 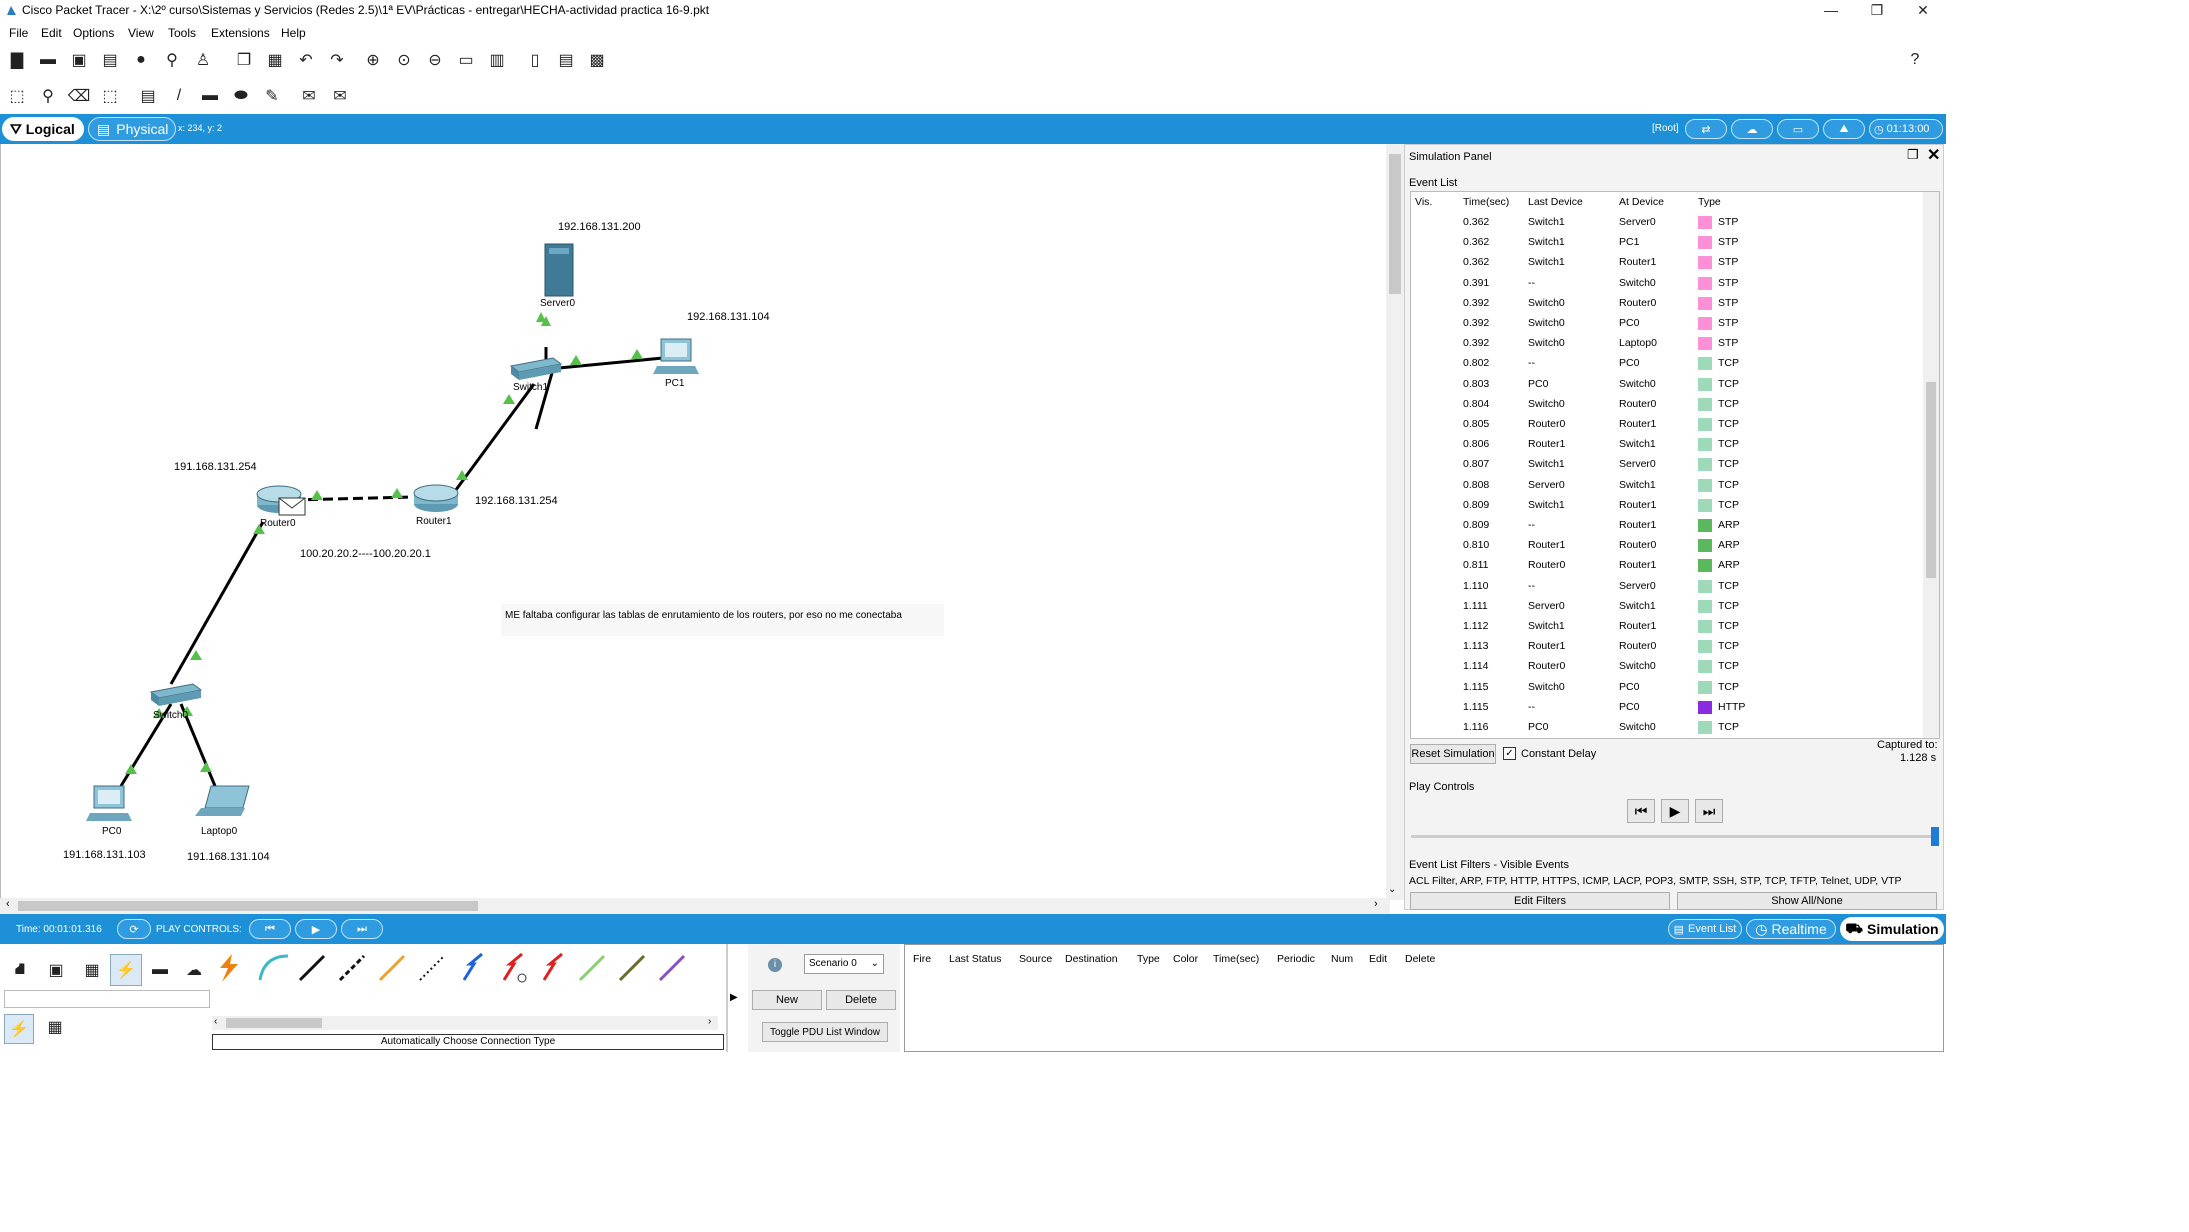 I want to click on zoom-reset-icon: ⊙, so click(x=404, y=60).